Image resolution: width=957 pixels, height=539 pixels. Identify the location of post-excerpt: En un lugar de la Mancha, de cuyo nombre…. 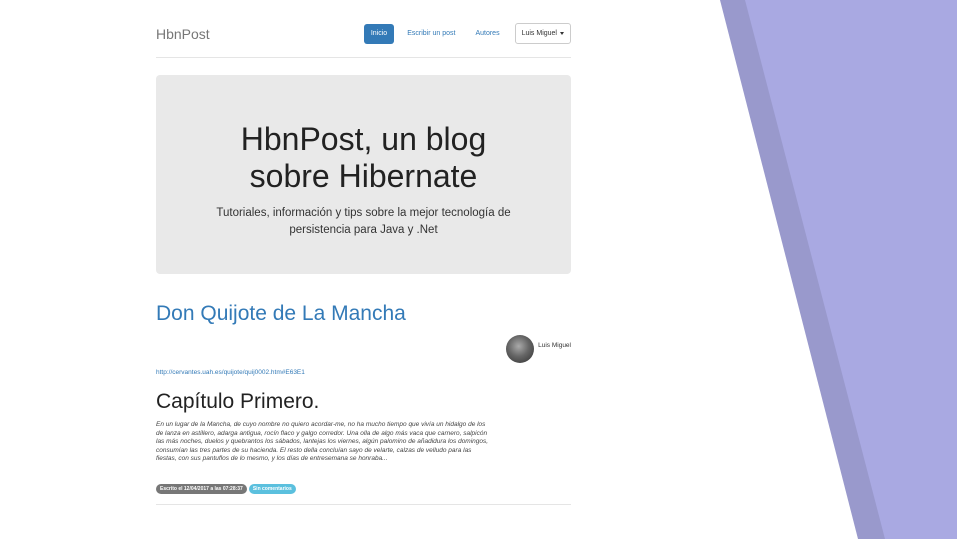
(363, 442).